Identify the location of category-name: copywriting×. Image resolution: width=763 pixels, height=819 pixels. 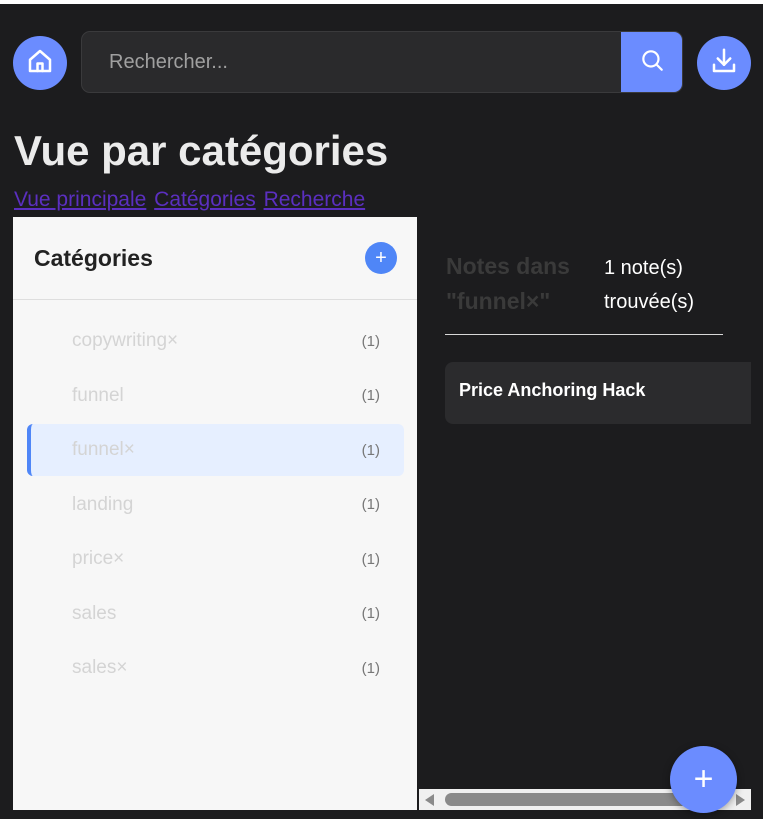
(125, 340).